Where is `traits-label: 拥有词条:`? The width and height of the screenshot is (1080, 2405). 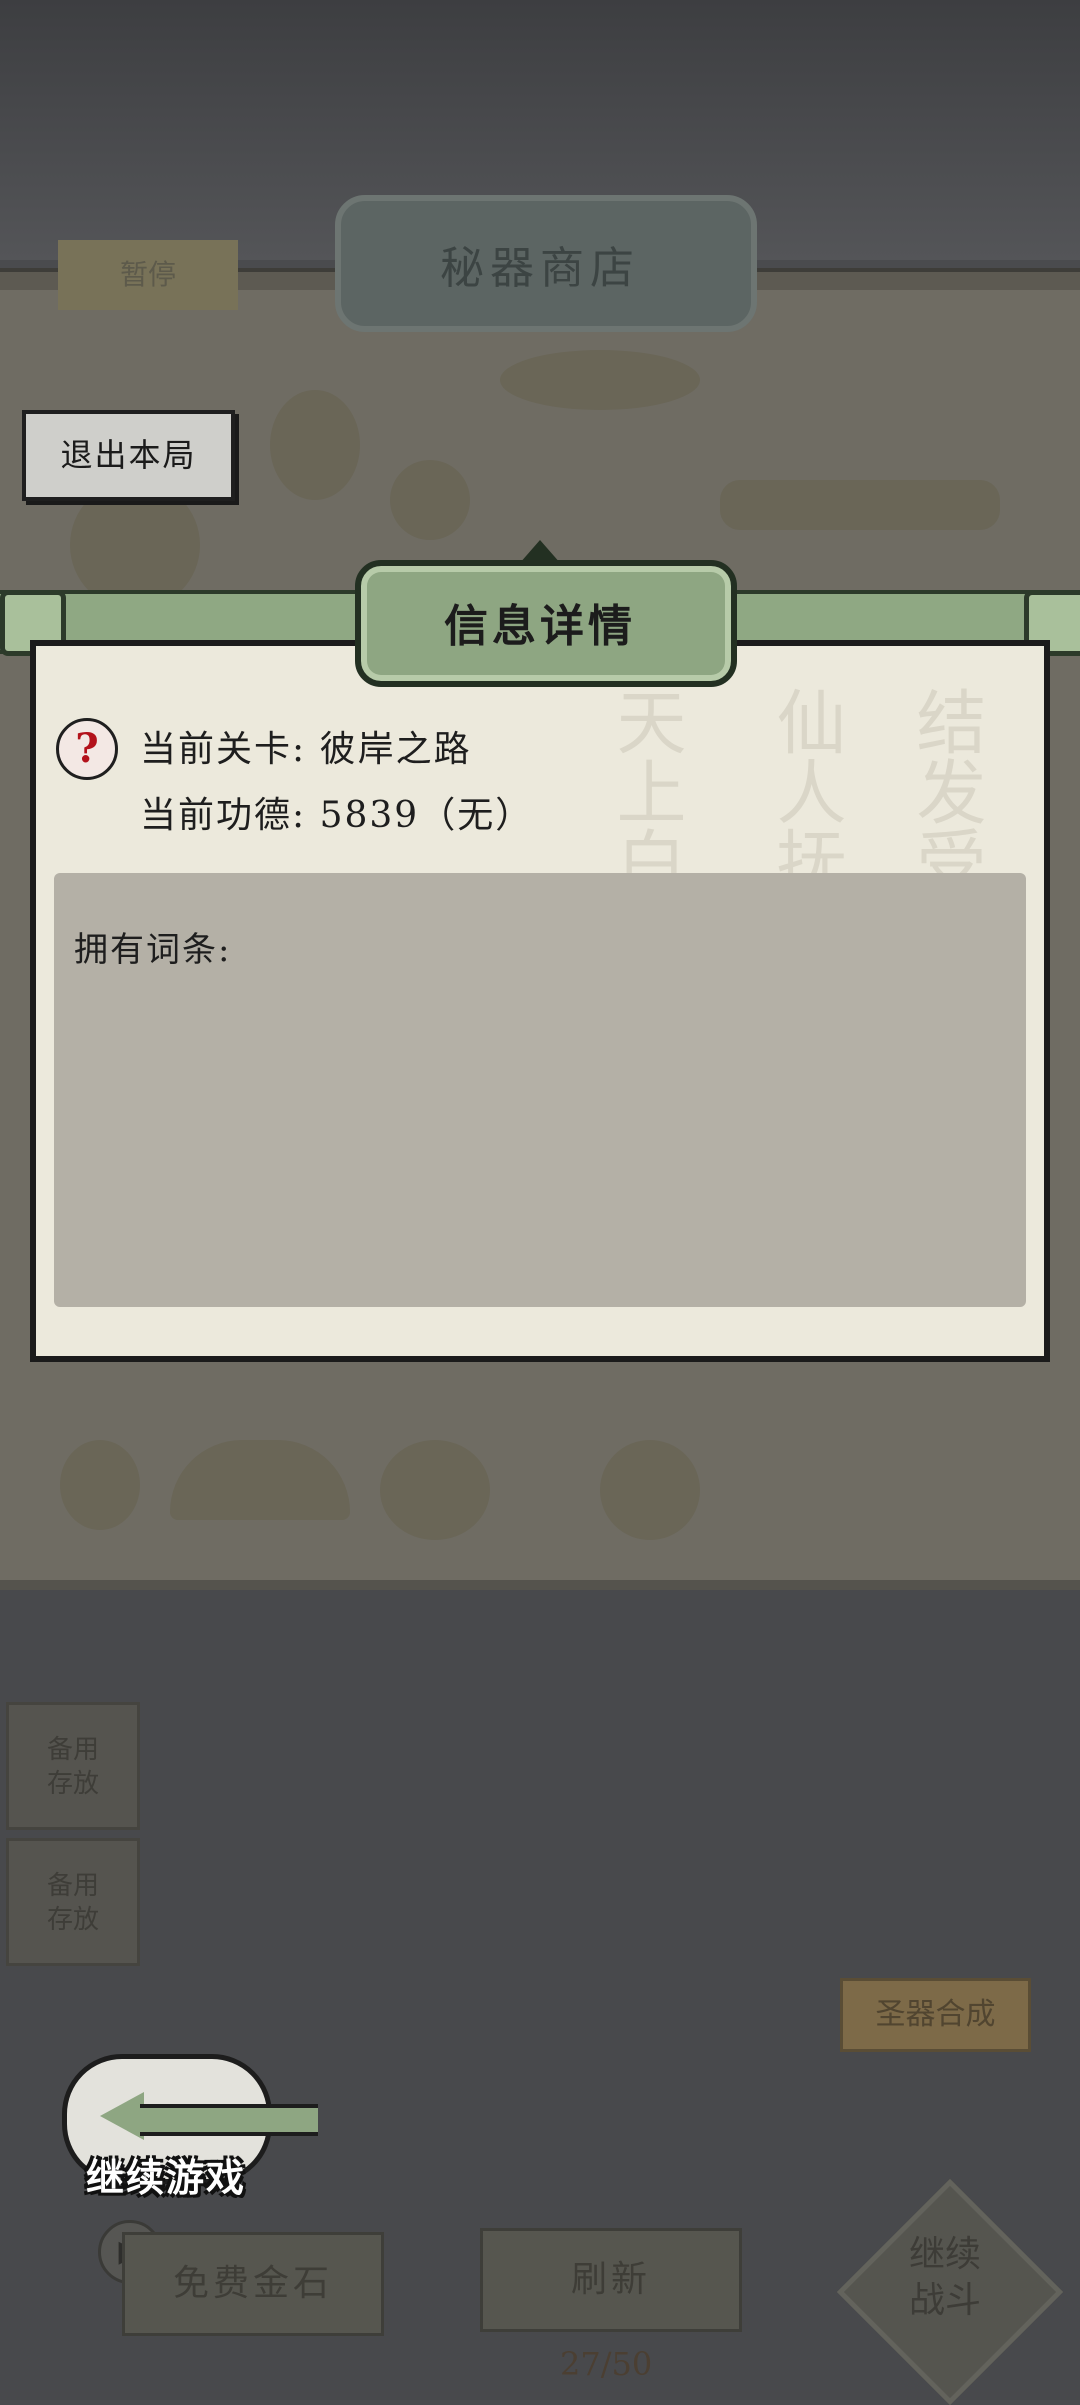
traits-label: 拥有词条: is located at coordinates (153, 950).